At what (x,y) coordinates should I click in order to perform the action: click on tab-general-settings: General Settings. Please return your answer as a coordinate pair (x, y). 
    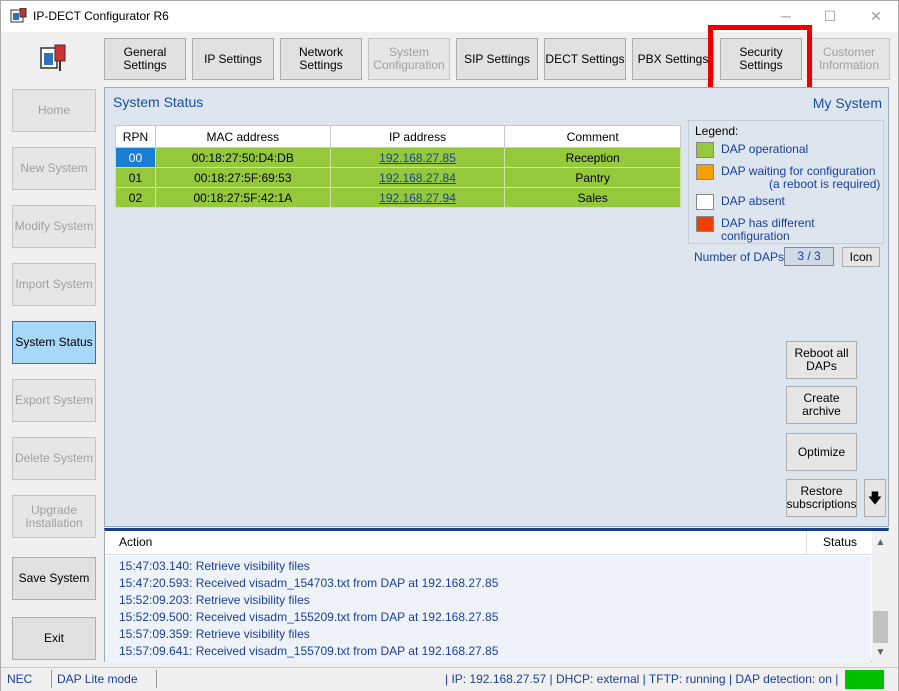
    Looking at the image, I should click on (145, 59).